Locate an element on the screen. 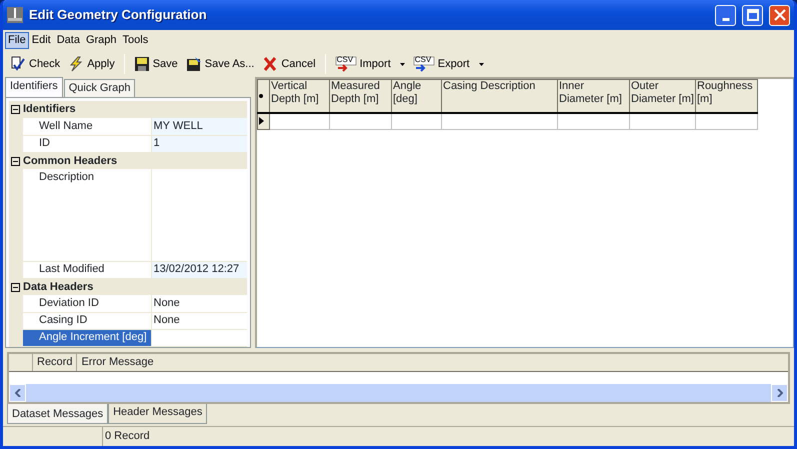  property-name: Casing ID is located at coordinates (87, 321).